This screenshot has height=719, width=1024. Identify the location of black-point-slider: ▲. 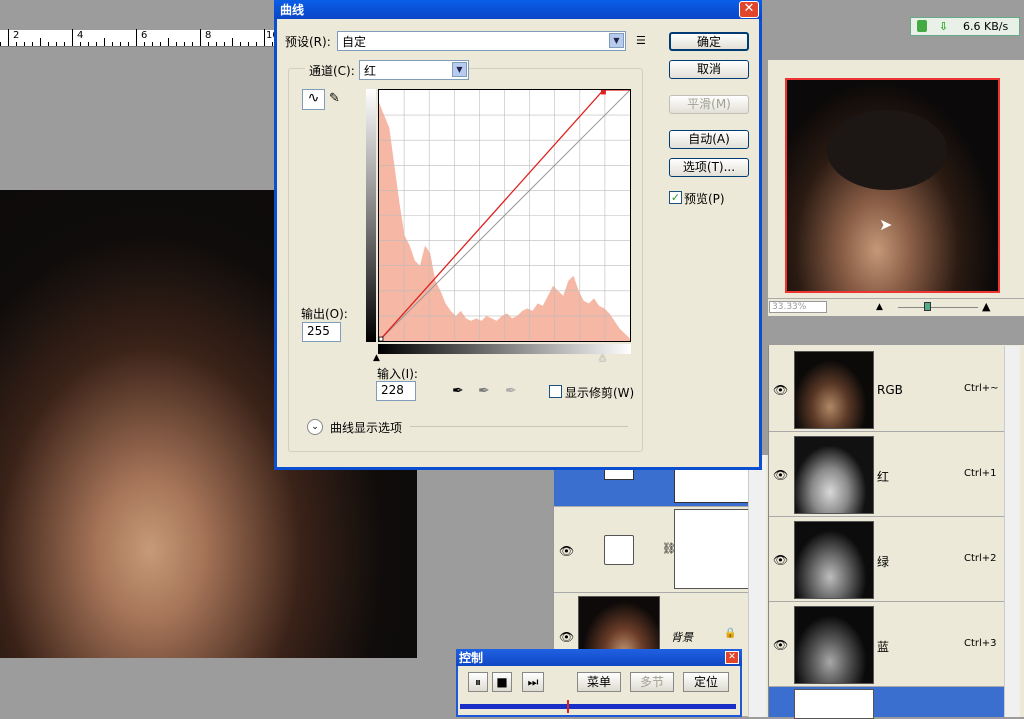
(376, 358).